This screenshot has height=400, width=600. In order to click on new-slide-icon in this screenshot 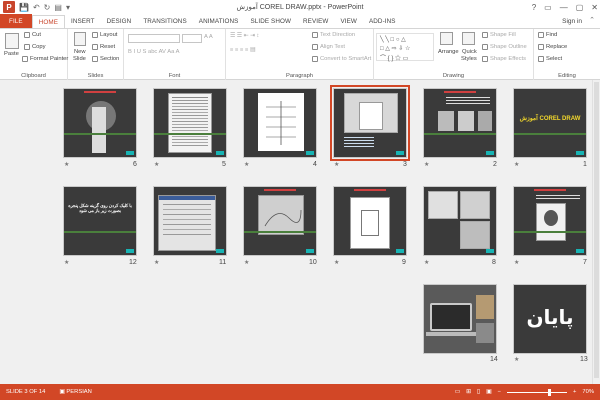, I will do `click(80, 39)`.